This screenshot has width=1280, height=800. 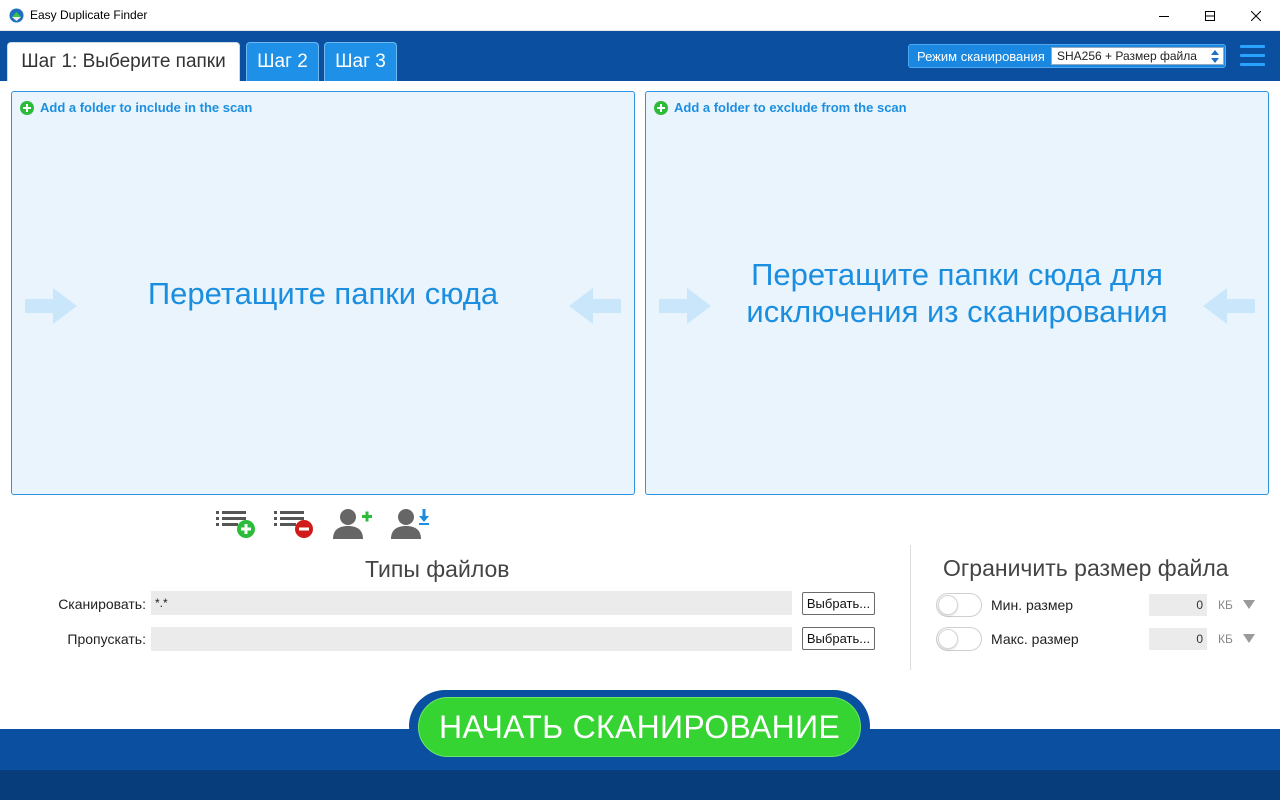 I want to click on maximize-button, so click(x=1210, y=15).